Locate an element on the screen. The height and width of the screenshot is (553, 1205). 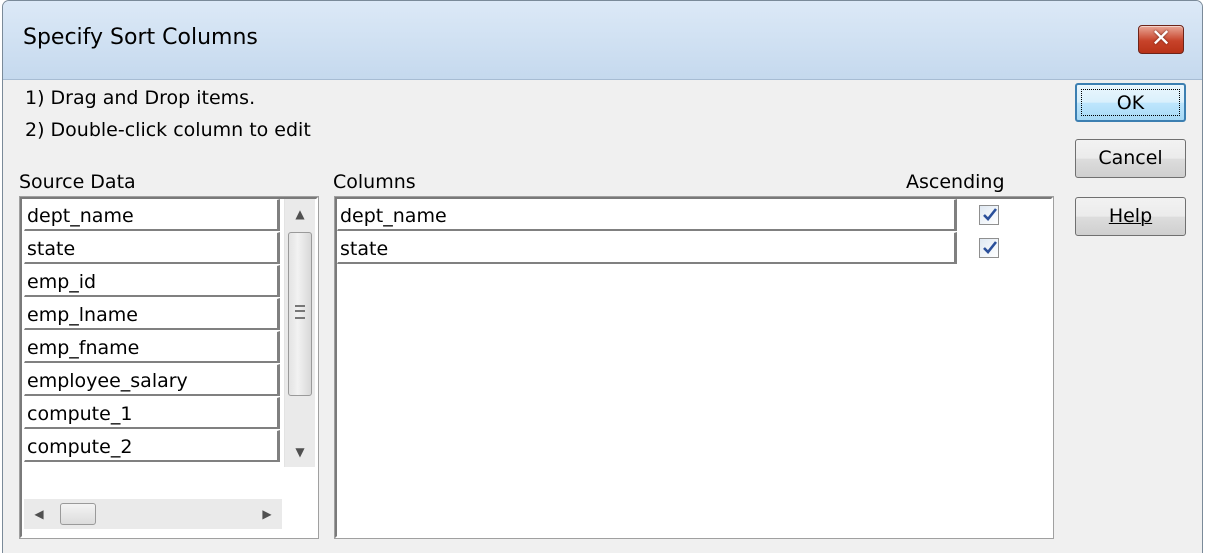
source-item-compute-1: compute_1 is located at coordinates (152, 413).